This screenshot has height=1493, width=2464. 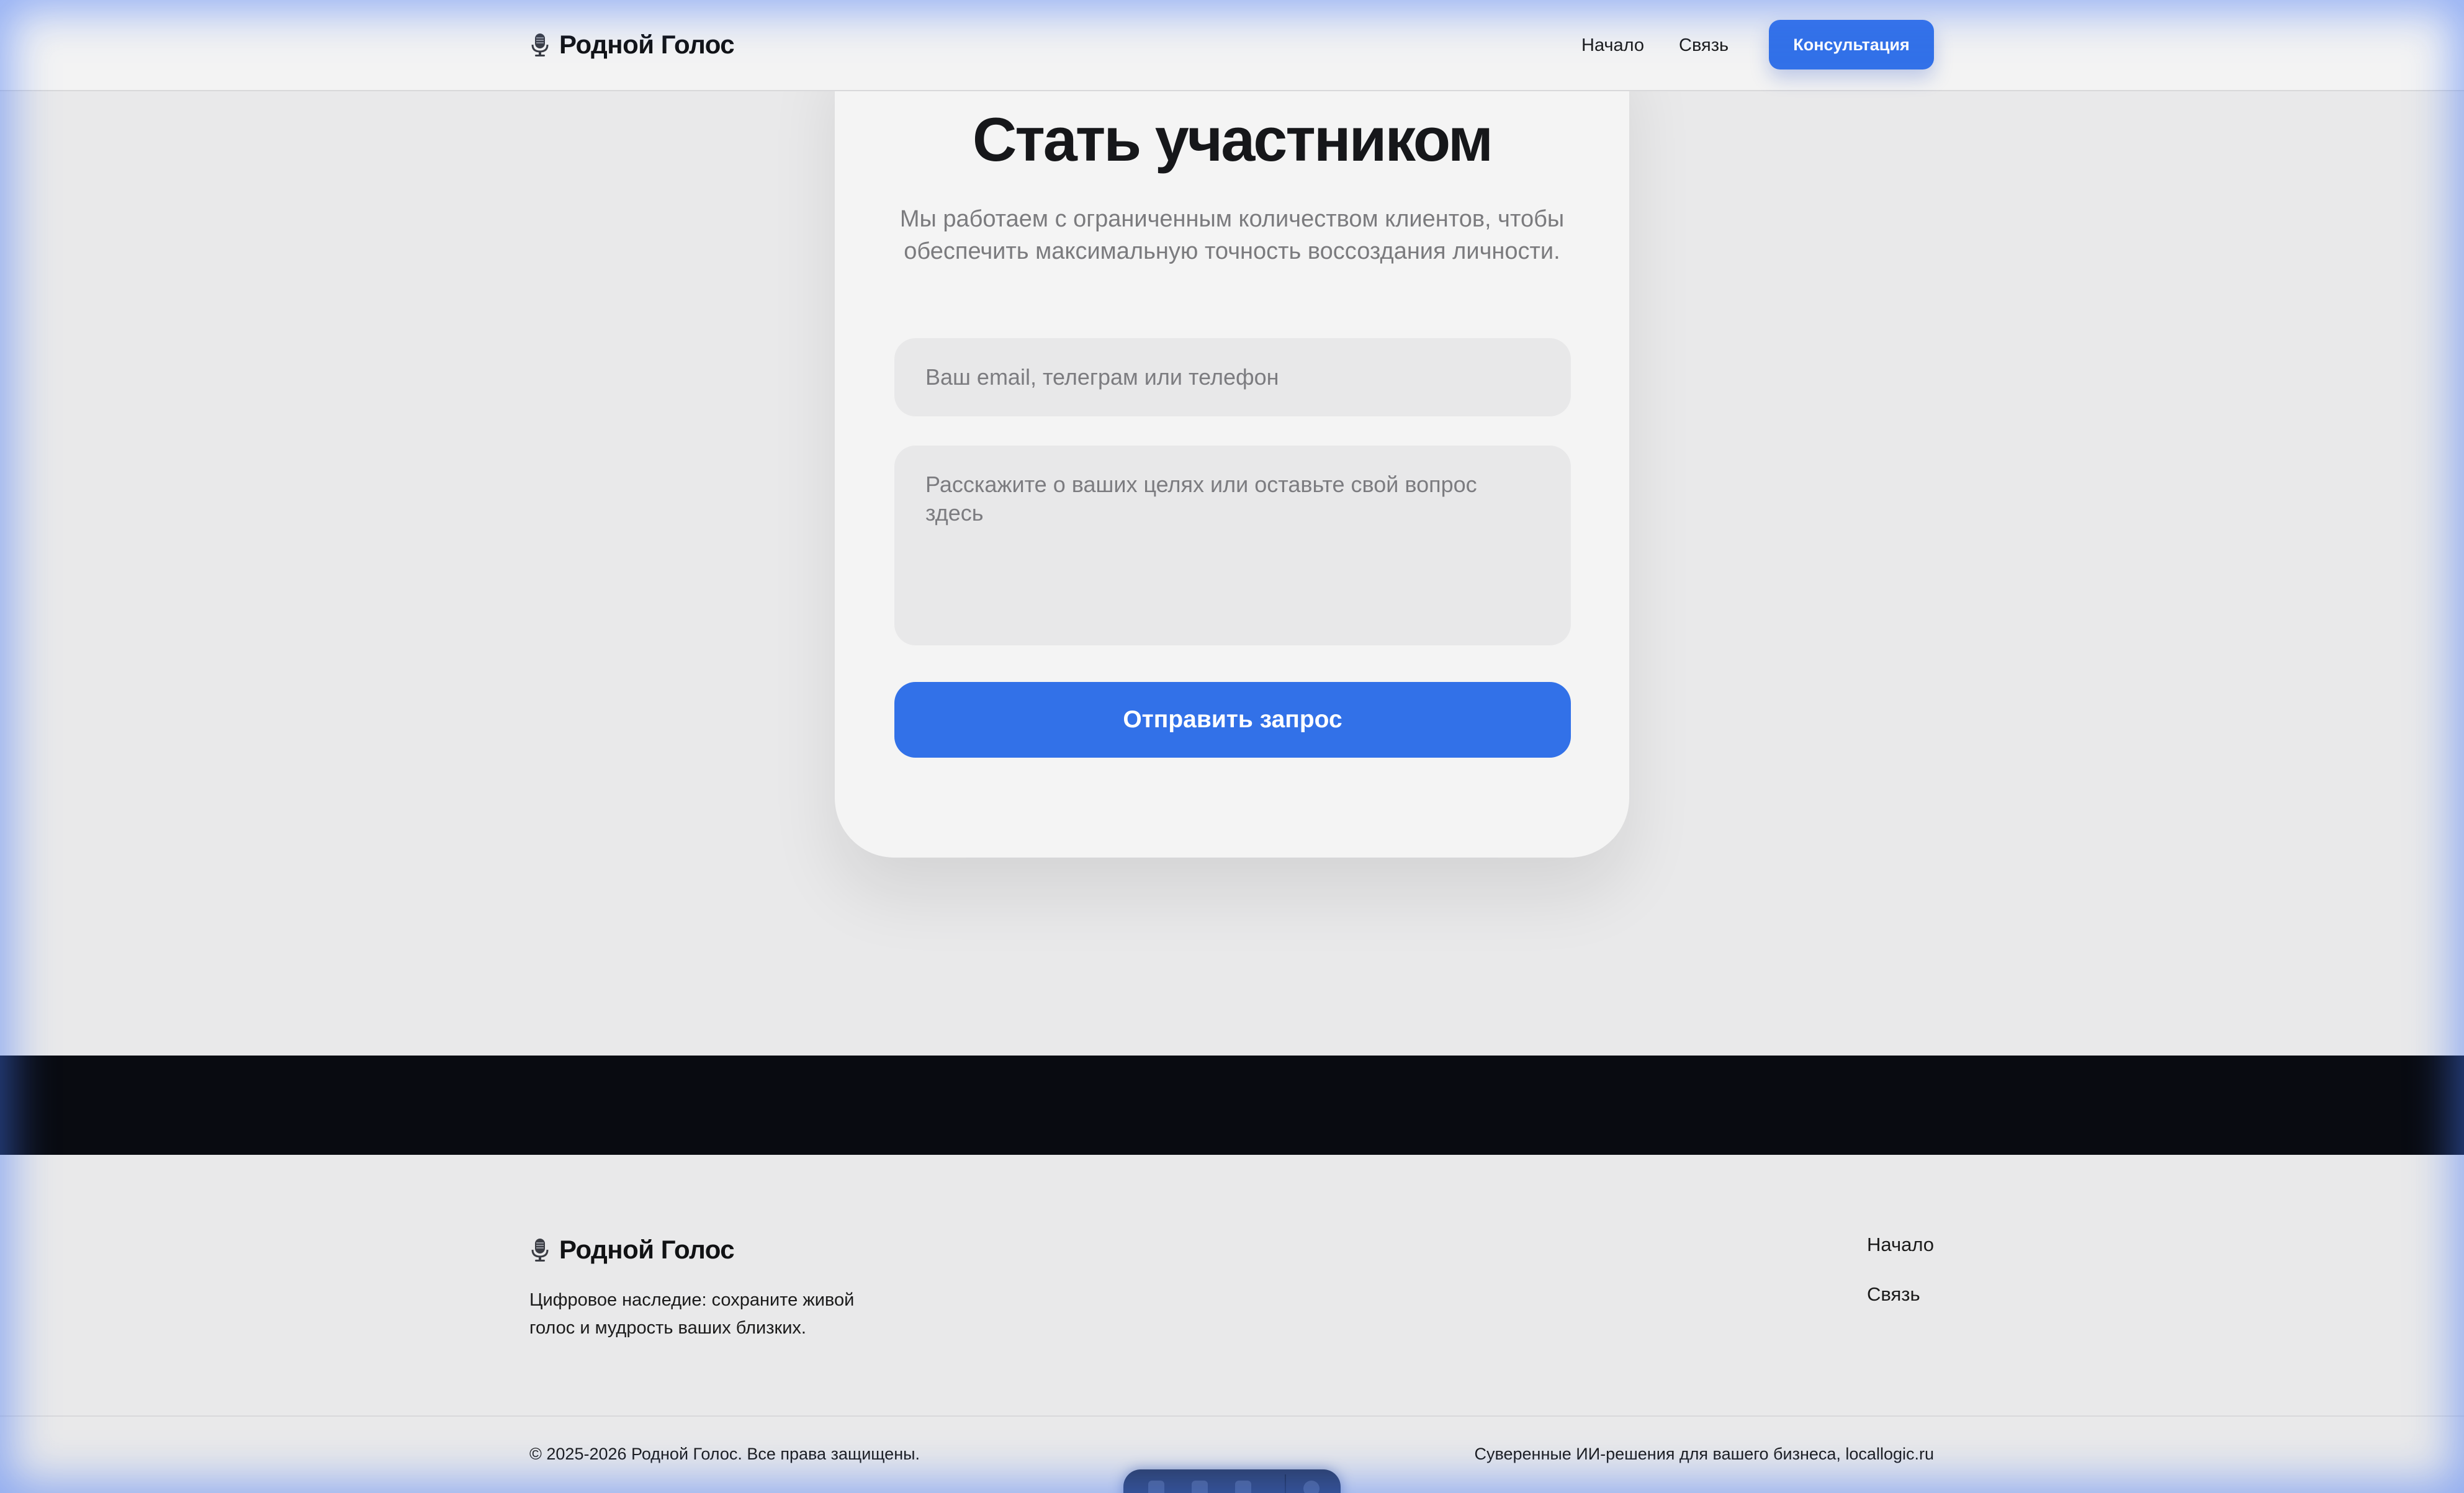 I want to click on footer-logo-text: Родной Голос, so click(x=647, y=1249).